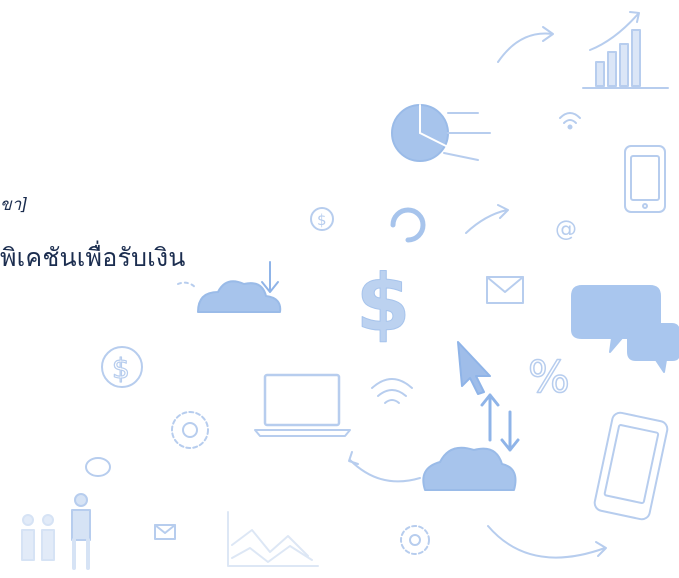  What do you see at coordinates (525, 44) in the screenshot?
I see `trend-arrow-icon` at bounding box center [525, 44].